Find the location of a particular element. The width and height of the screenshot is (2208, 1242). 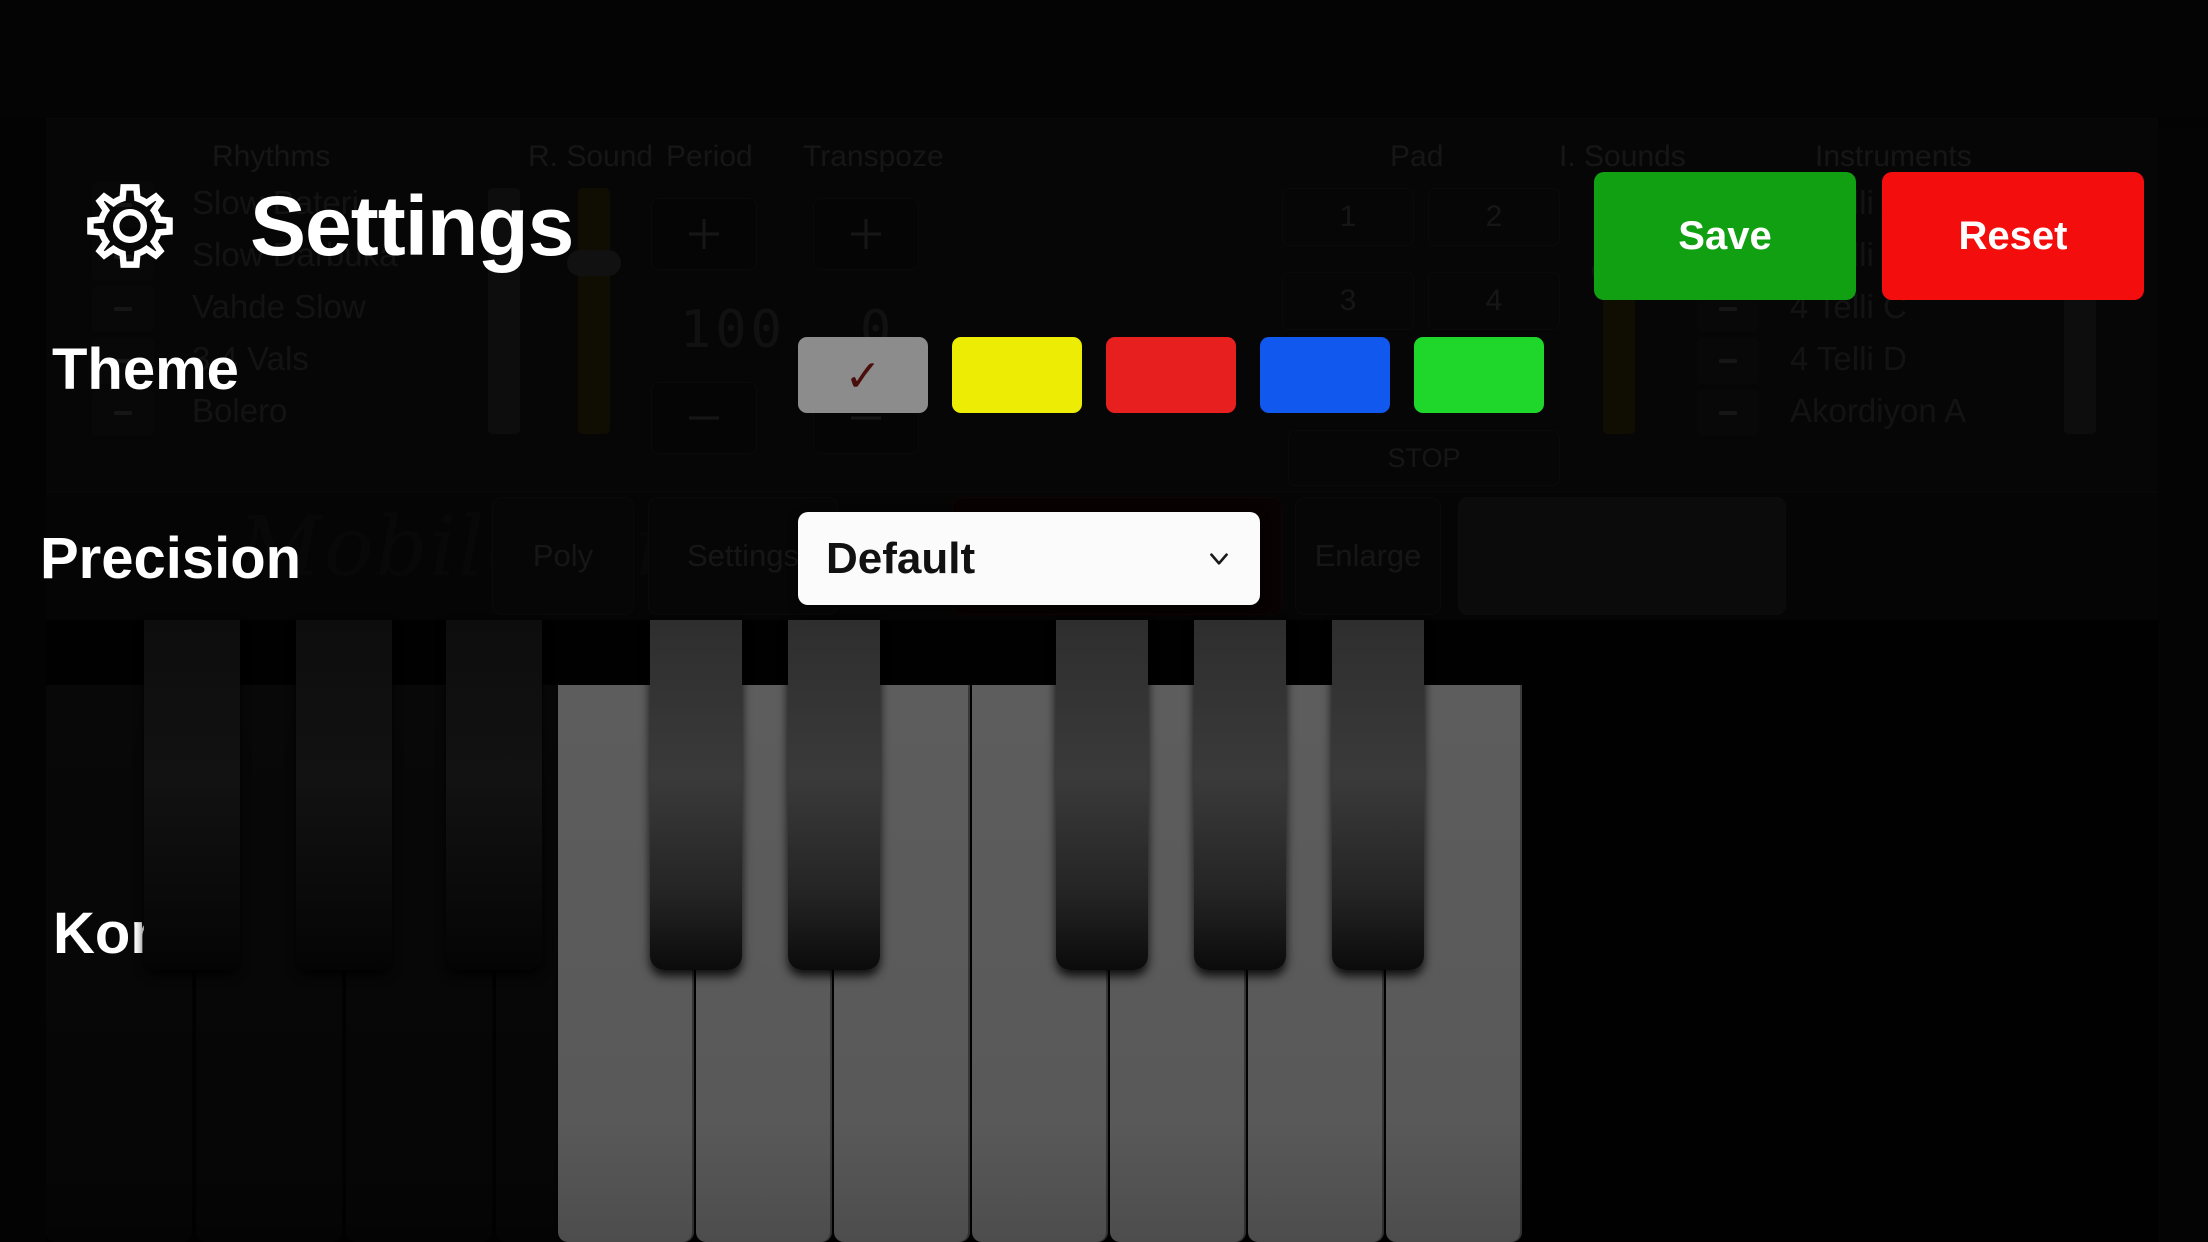

theme-swatch-red is located at coordinates (1171, 375).